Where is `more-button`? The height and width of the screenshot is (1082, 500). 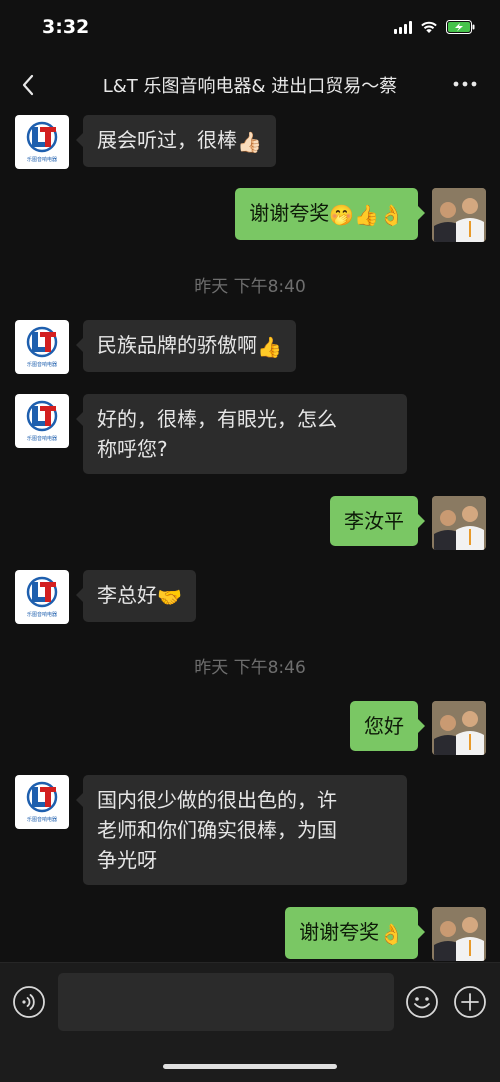 more-button is located at coordinates (465, 84).